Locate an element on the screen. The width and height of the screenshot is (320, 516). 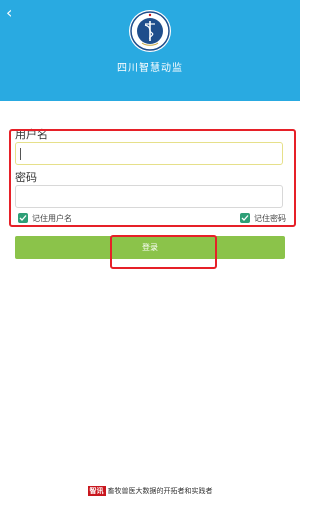
footer-brand-logo: 智讯 is located at coordinates (96, 491).